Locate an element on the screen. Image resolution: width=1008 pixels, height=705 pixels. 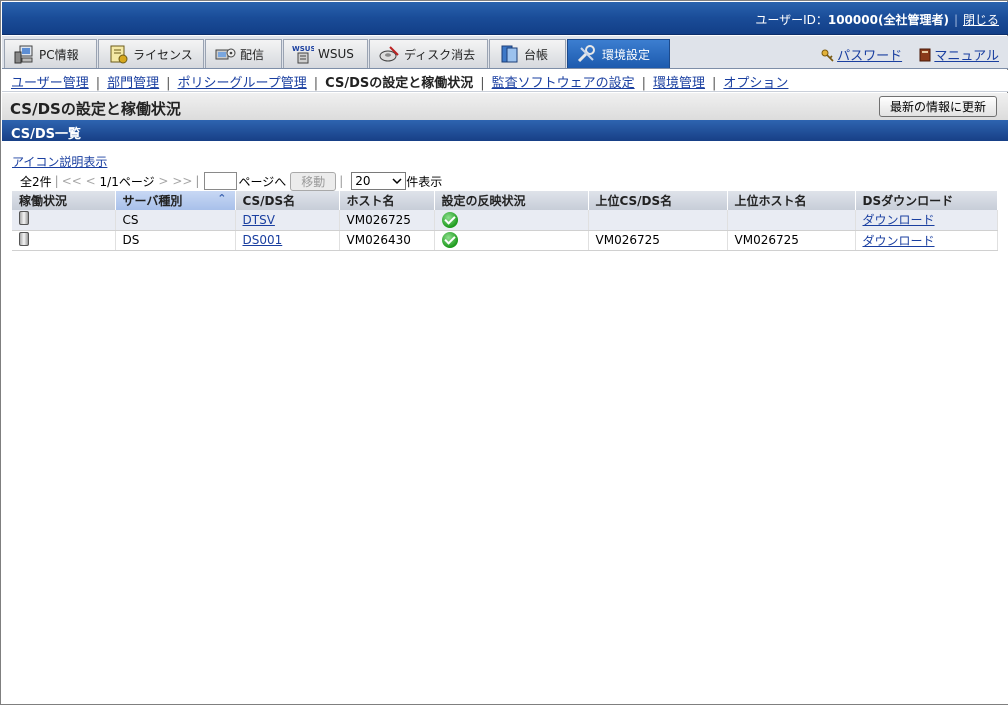
host-cell: VM026725 is located at coordinates (387, 220).